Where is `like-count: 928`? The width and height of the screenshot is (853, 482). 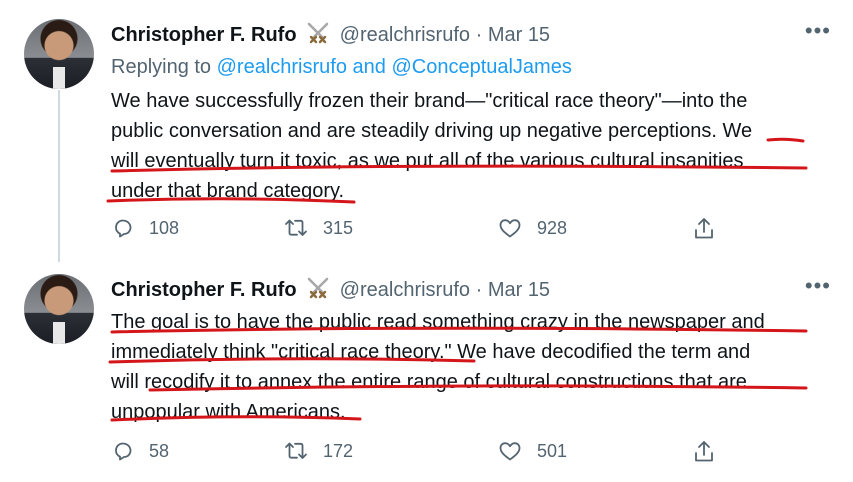 like-count: 928 is located at coordinates (552, 227).